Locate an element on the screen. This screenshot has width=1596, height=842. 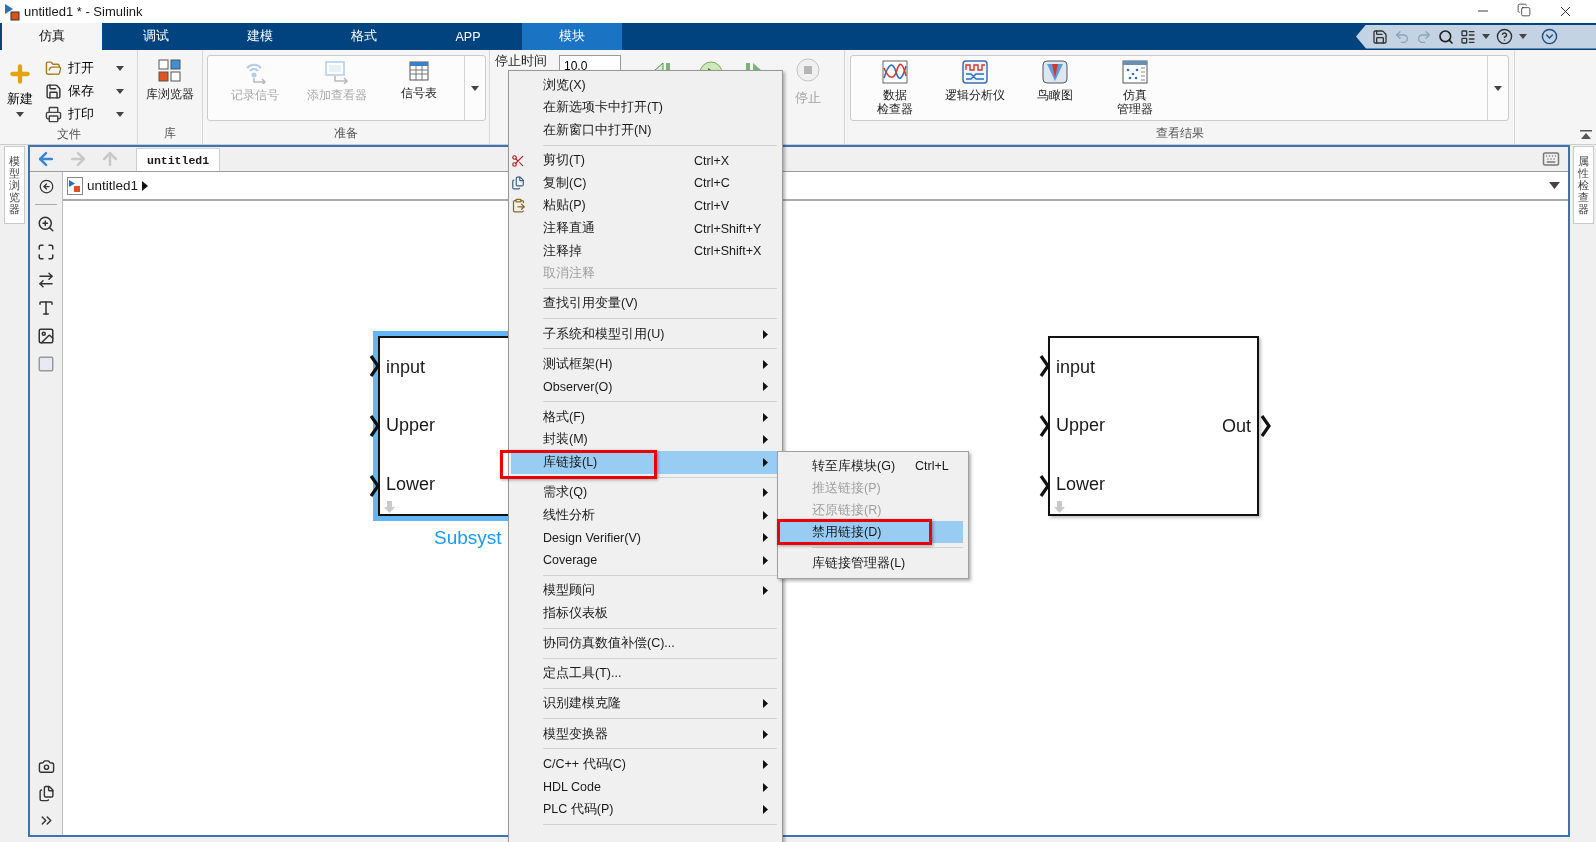
collapse-icon is located at coordinates (1586, 135).